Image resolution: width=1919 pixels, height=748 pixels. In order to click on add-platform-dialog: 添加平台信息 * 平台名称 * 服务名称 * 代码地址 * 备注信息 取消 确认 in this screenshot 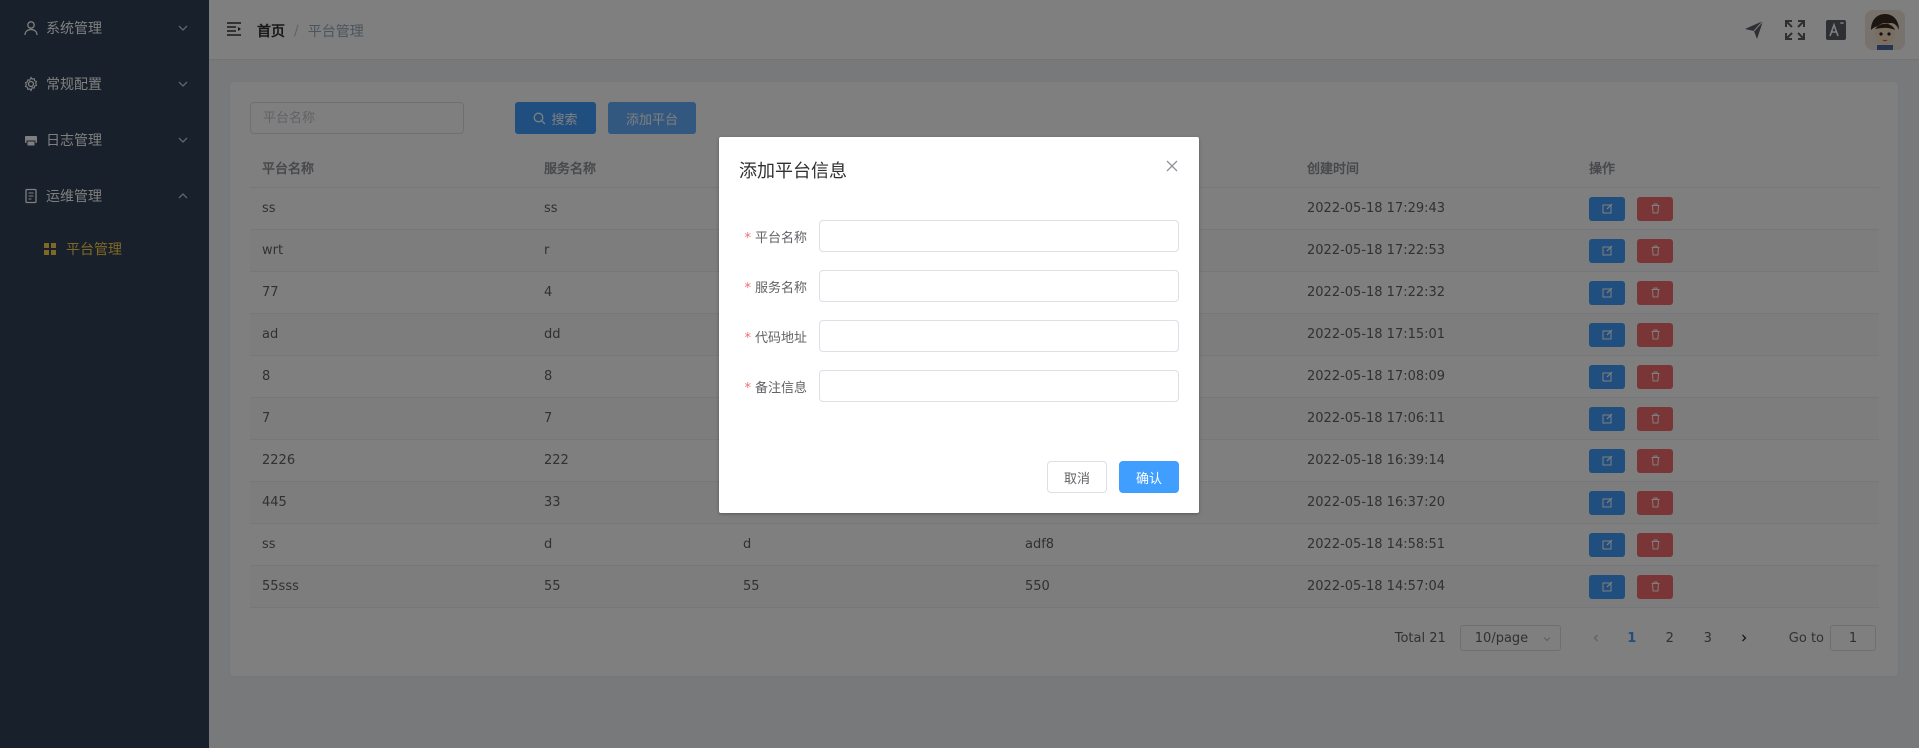, I will do `click(959, 325)`.